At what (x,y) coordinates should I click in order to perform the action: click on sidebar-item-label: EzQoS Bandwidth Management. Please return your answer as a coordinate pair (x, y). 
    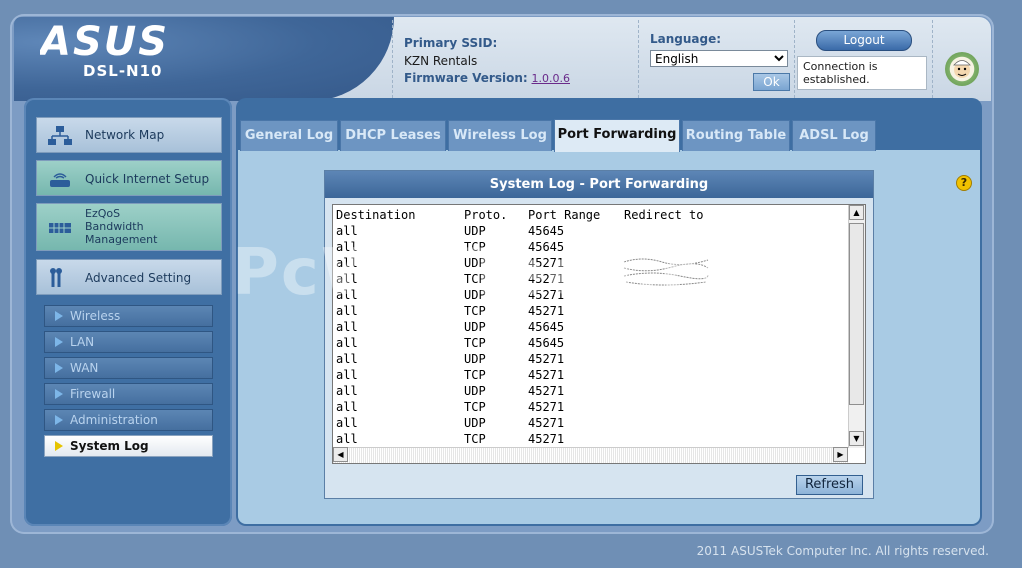
    Looking at the image, I should click on (121, 226).